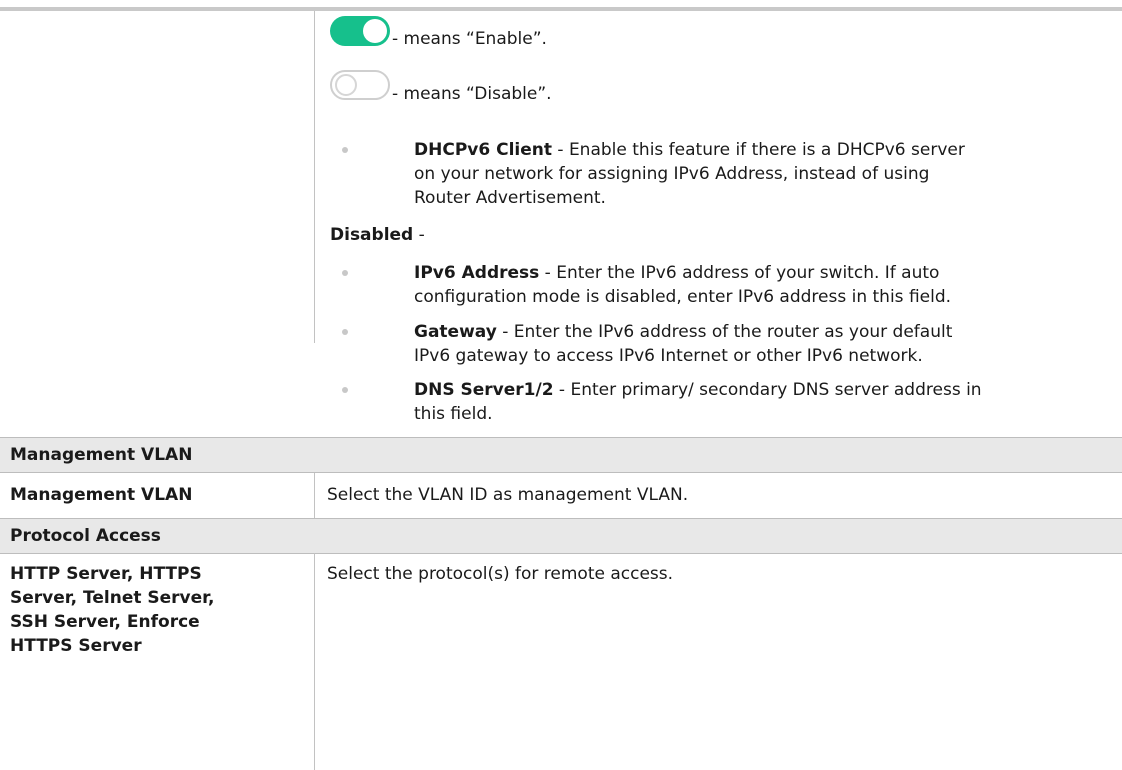 This screenshot has height=770, width=1122. I want to click on management-vlan-description: Select the VLAN ID as management VLAN., so click(508, 495).